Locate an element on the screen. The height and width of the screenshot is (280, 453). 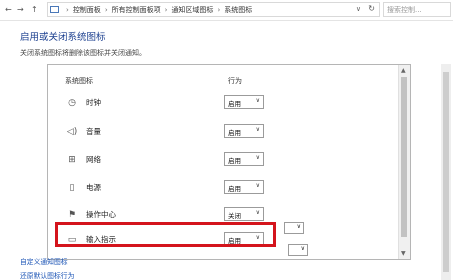
column-header-behavior: 行为 is located at coordinates (235, 81).